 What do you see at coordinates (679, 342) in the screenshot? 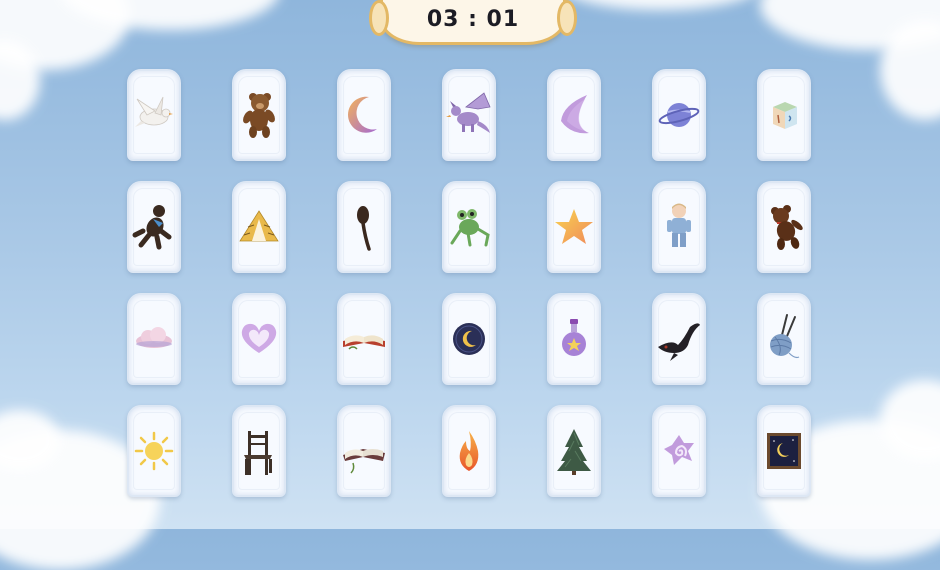
I see `swallow-bird-icon` at bounding box center [679, 342].